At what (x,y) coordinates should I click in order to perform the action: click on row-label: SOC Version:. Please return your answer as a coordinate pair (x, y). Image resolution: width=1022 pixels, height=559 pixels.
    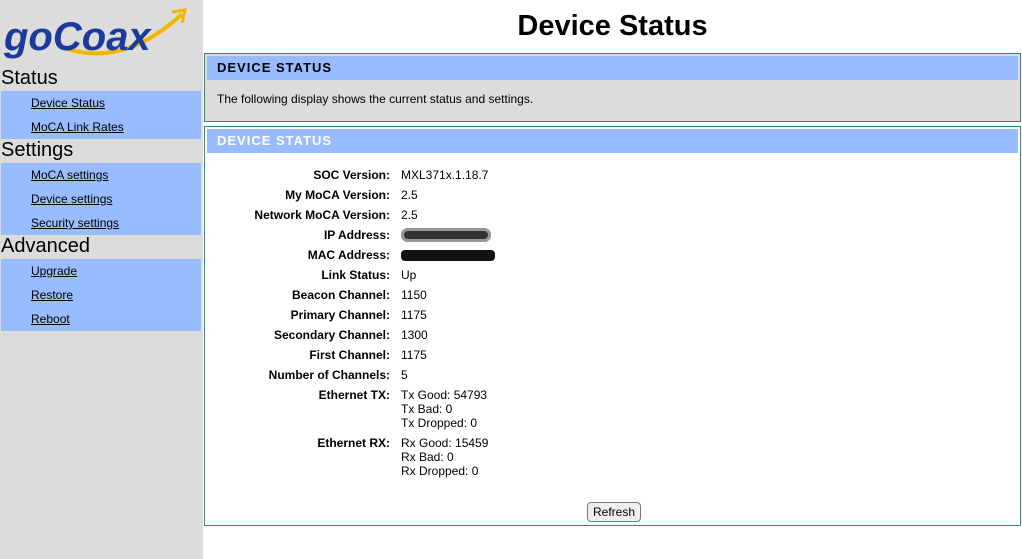
    Looking at the image, I should click on (351, 175).